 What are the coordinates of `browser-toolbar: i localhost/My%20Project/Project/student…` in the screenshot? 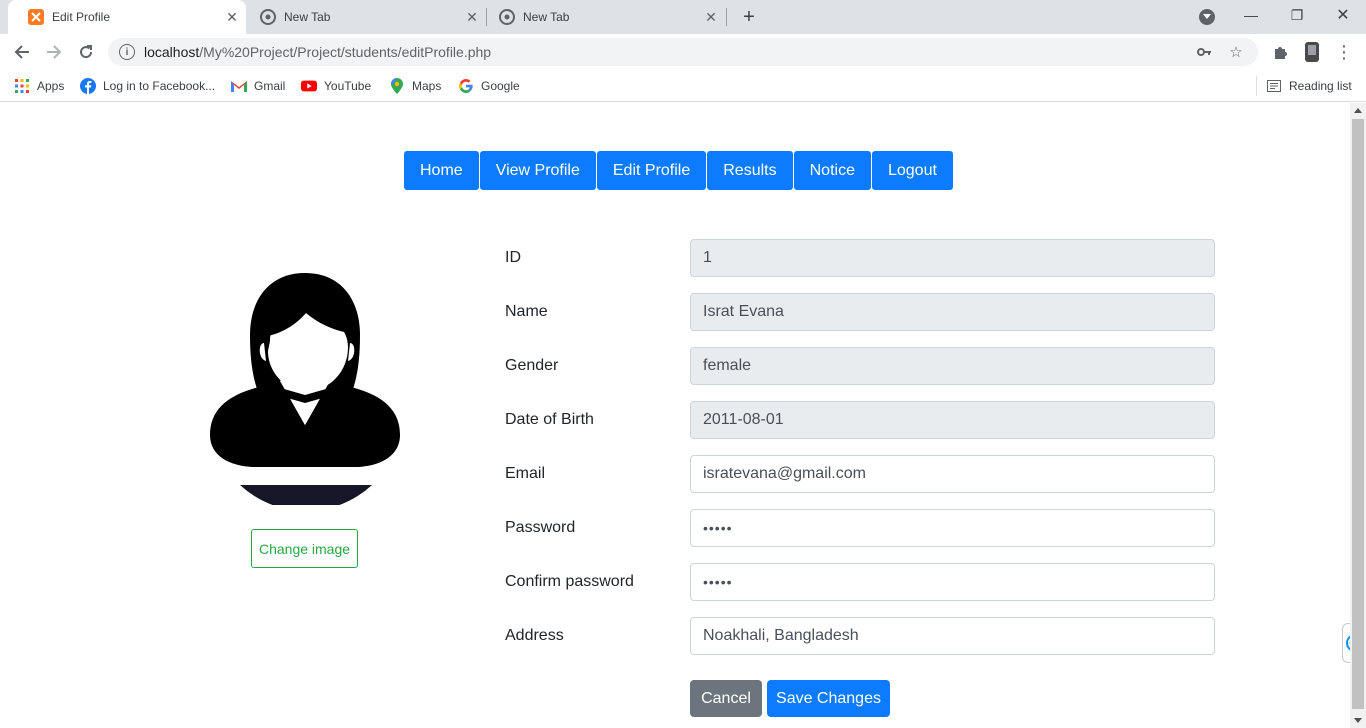 It's located at (683, 52).